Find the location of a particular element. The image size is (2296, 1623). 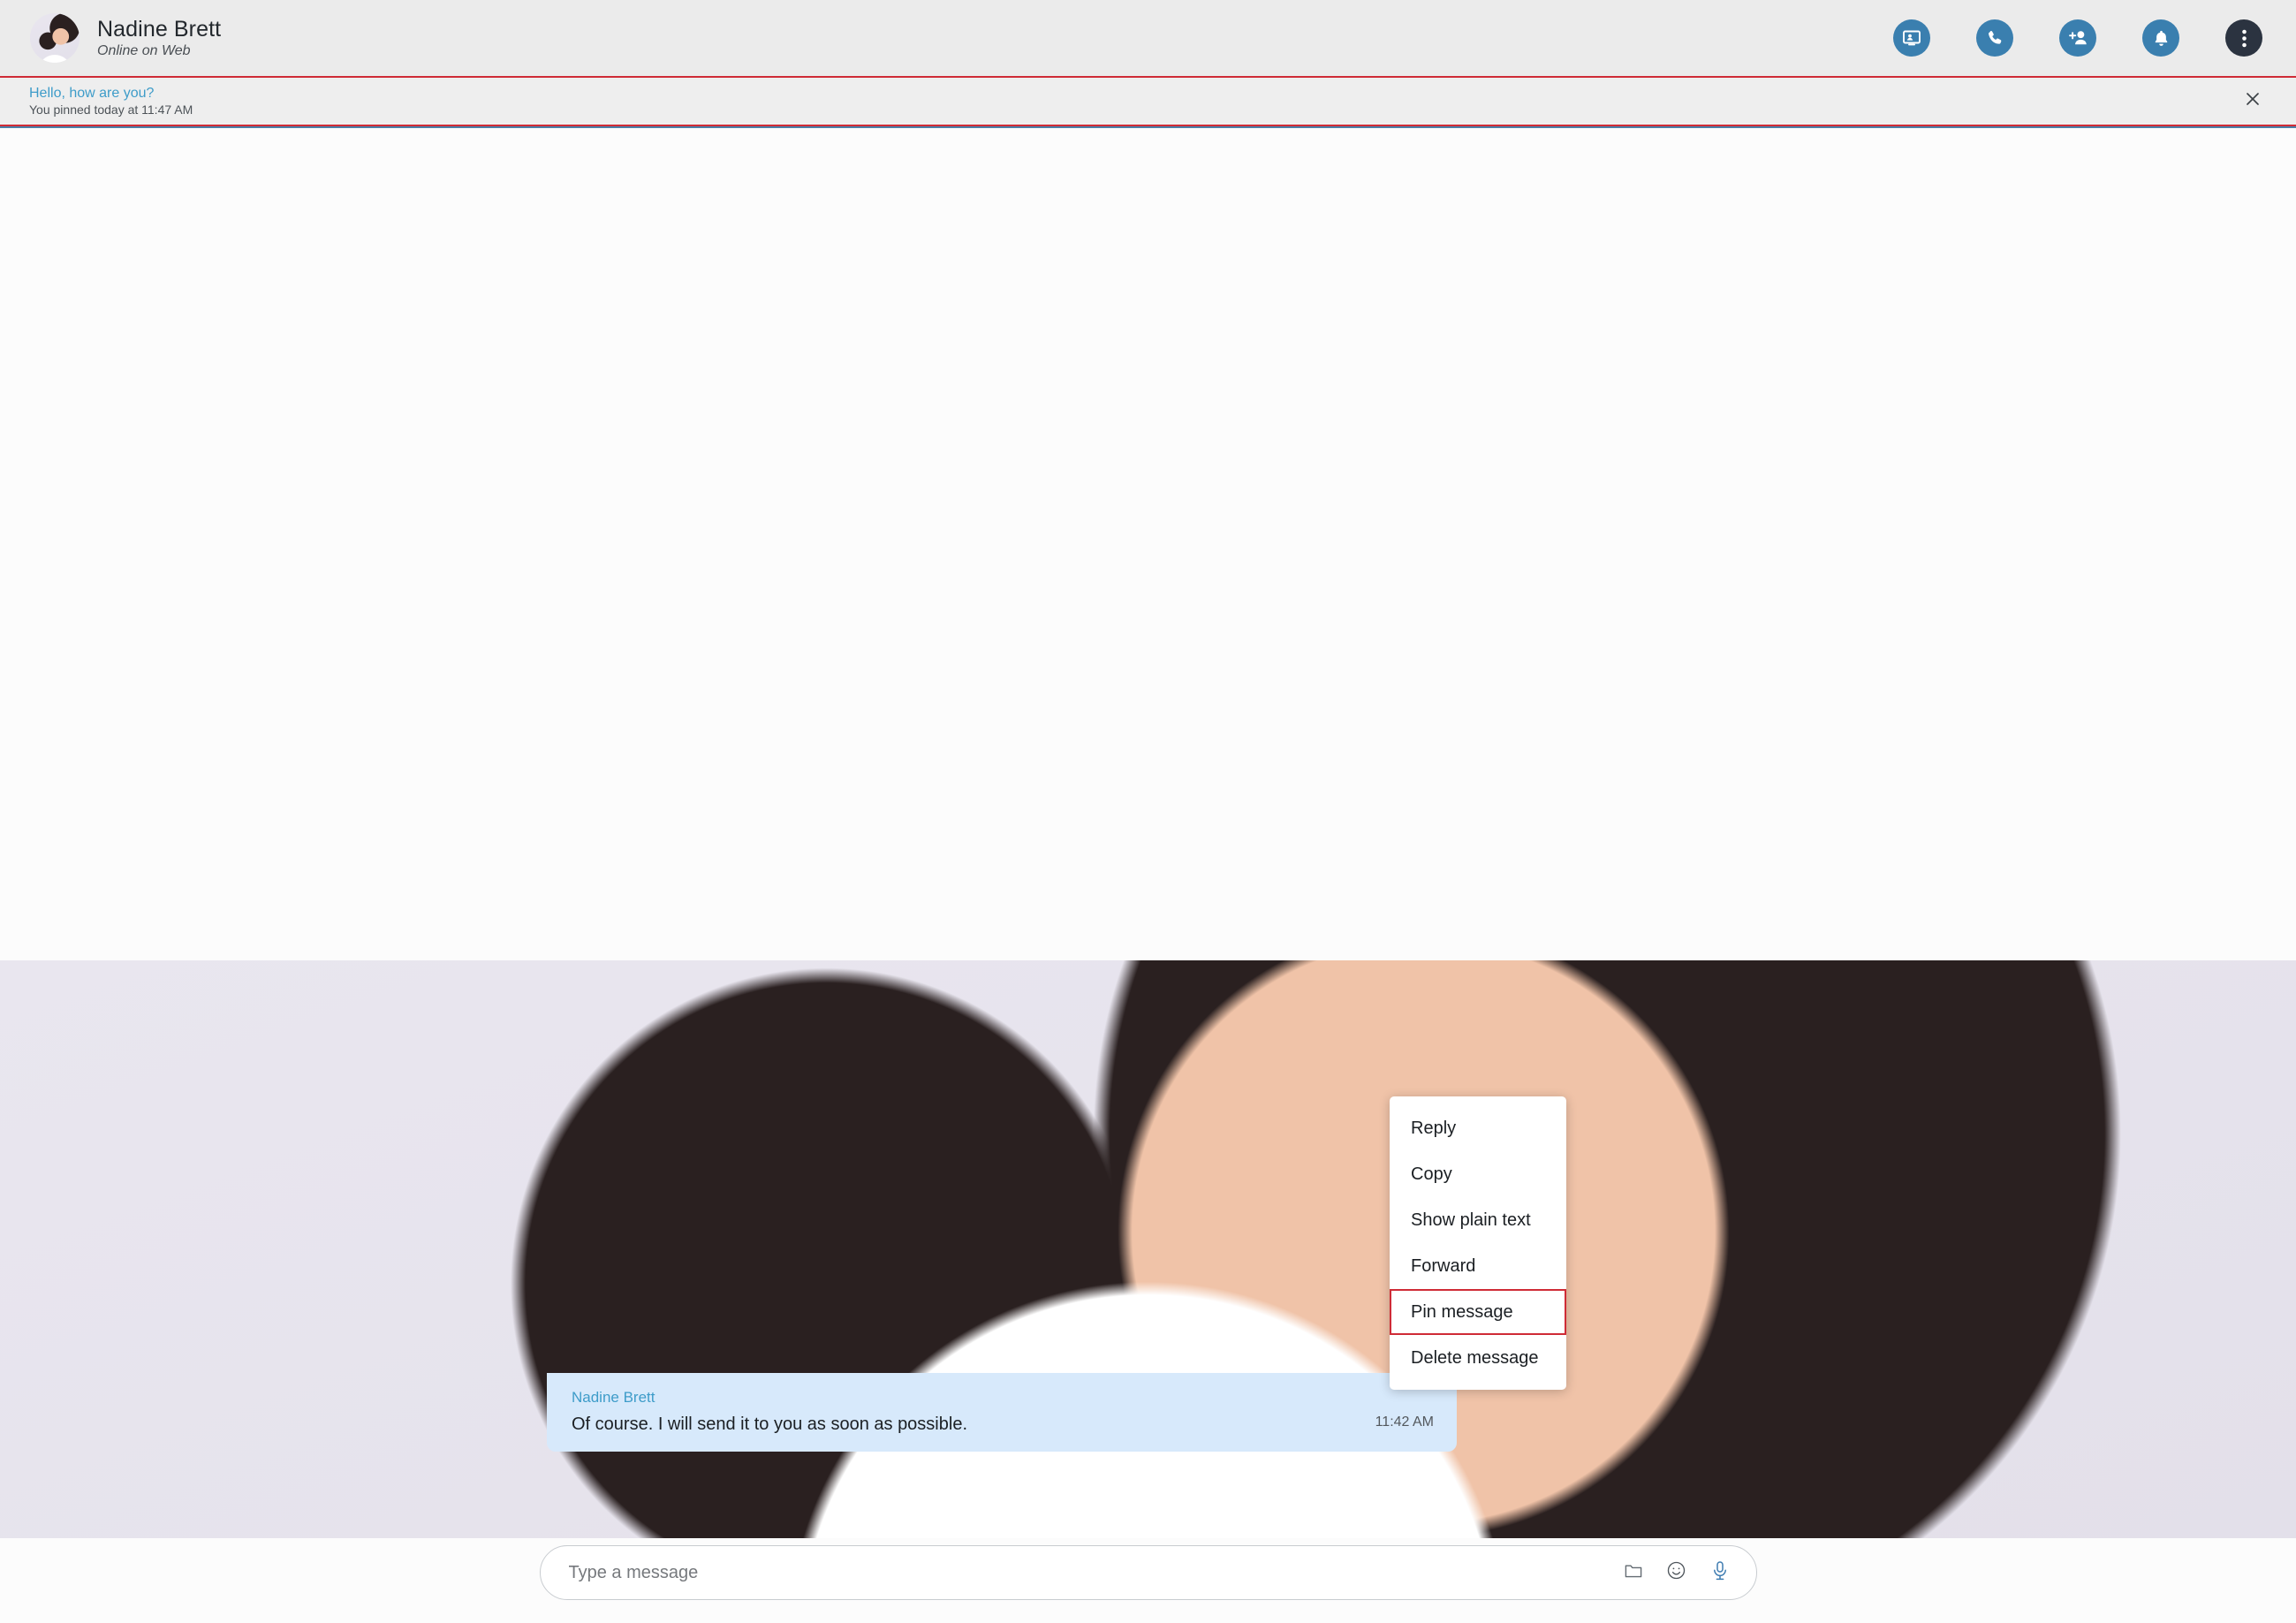

add-participant-button is located at coordinates (2077, 38).